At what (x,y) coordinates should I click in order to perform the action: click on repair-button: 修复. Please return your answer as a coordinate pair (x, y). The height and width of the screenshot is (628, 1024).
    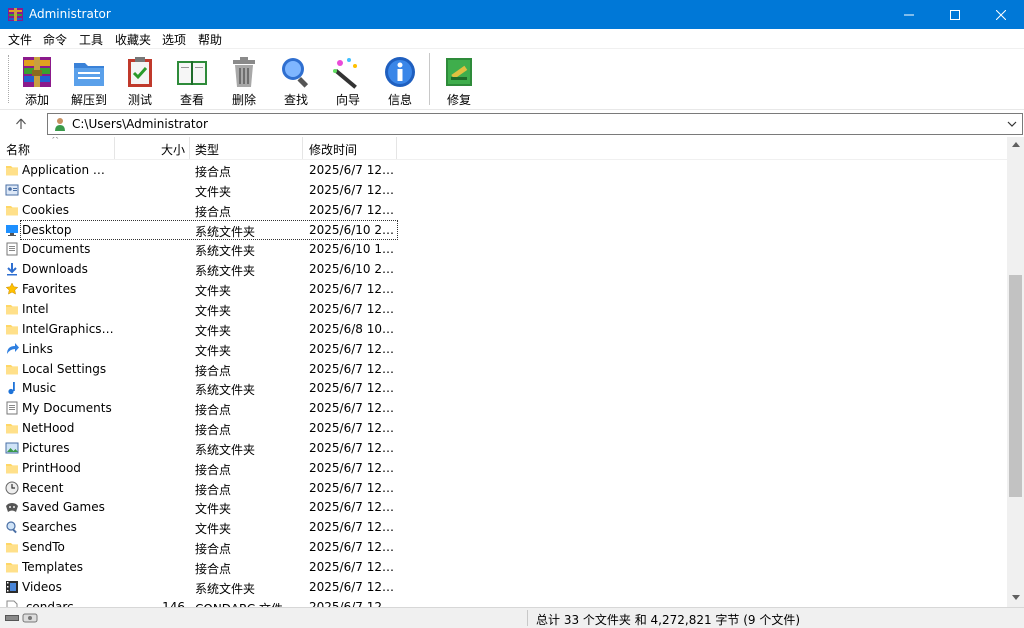
    Looking at the image, I should click on (459, 80).